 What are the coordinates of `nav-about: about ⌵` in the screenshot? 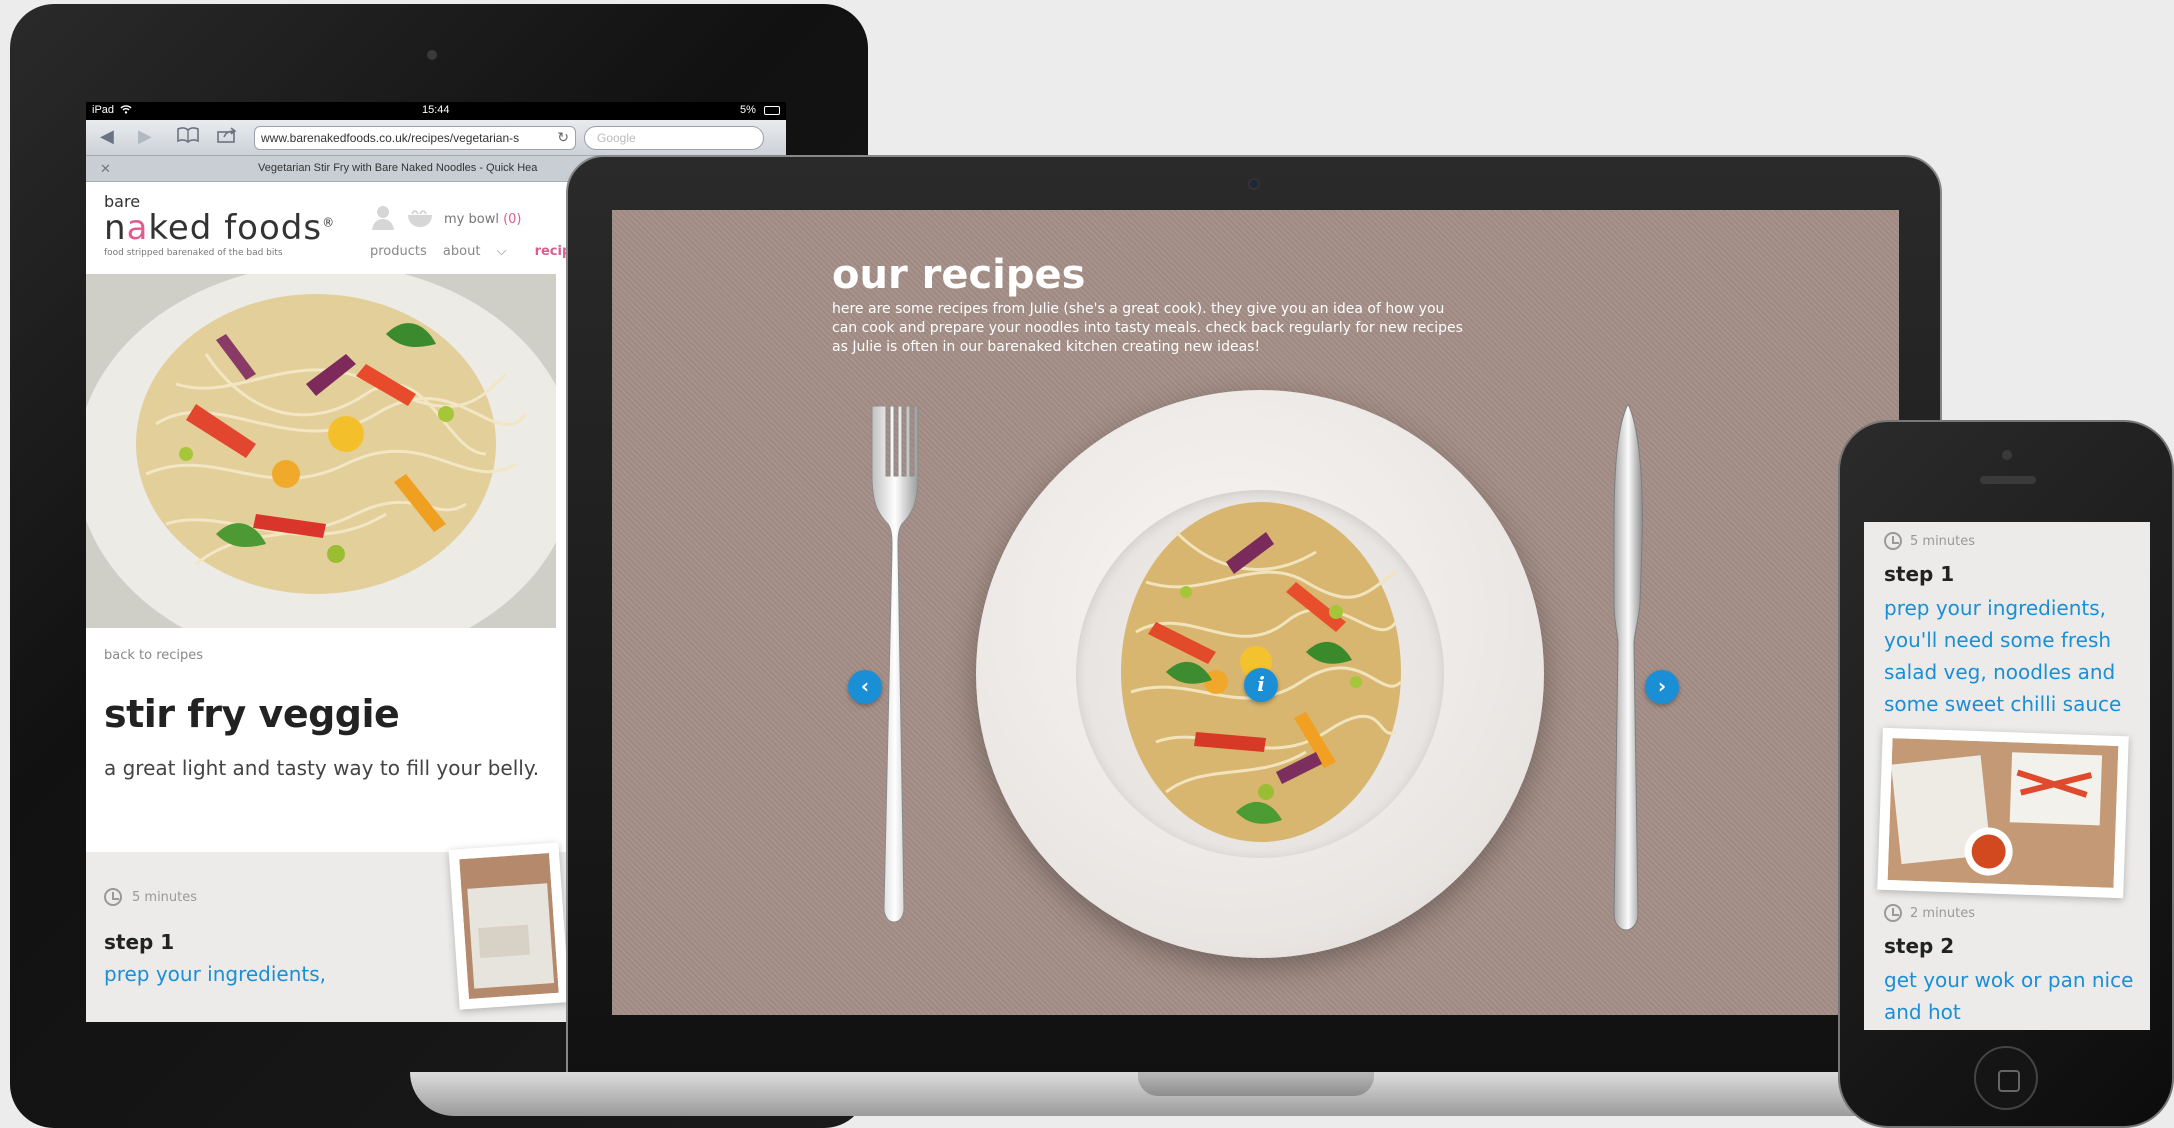 It's located at (481, 251).